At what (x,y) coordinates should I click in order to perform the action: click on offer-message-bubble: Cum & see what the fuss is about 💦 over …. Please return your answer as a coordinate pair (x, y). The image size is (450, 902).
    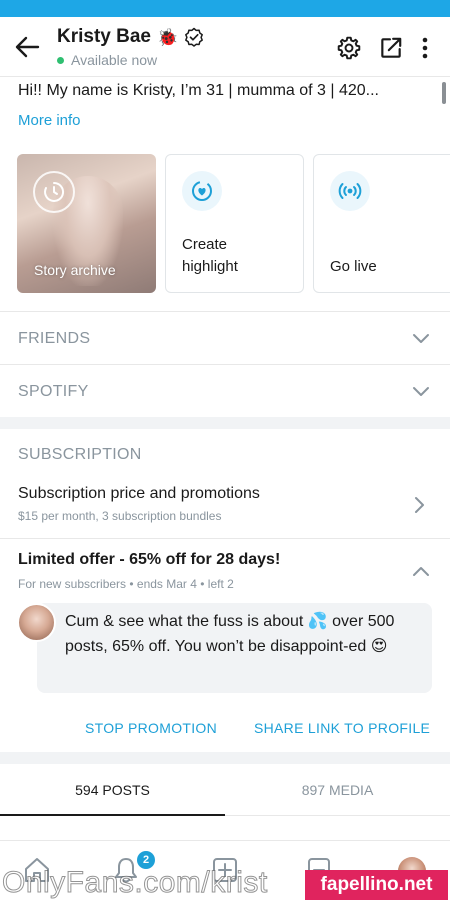
    Looking at the image, I should click on (234, 648).